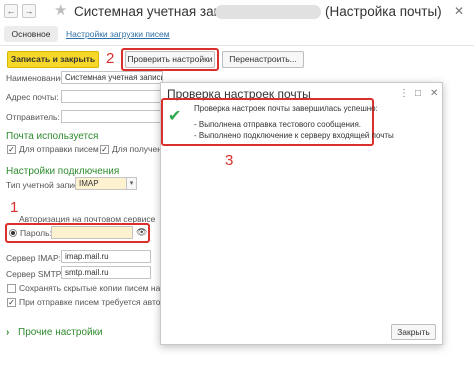  What do you see at coordinates (383, 11) in the screenshot?
I see `window-title-suffix: (Настройка почты)` at bounding box center [383, 11].